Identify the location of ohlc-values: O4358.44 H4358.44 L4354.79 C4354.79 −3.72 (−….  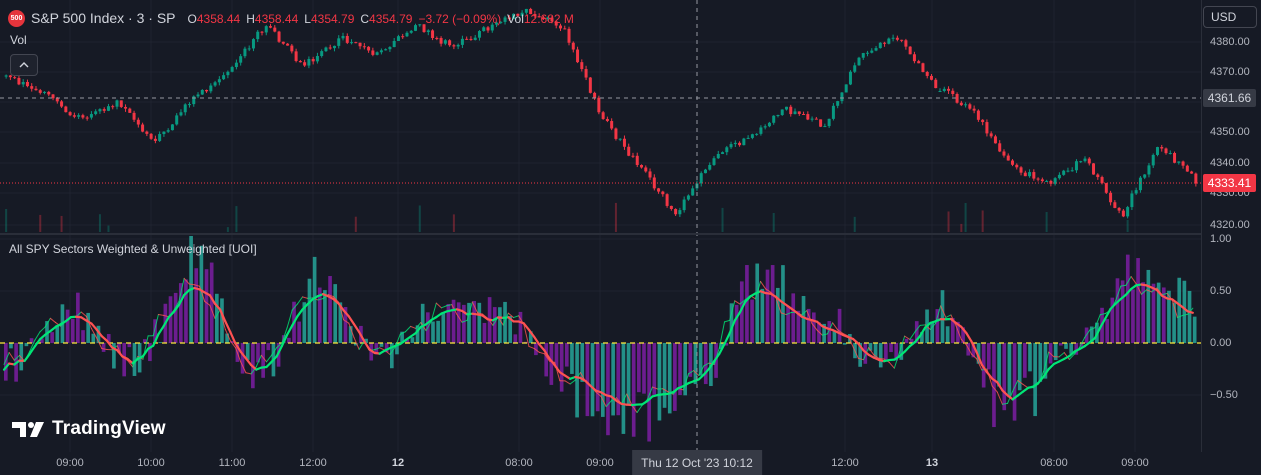
(384, 18).